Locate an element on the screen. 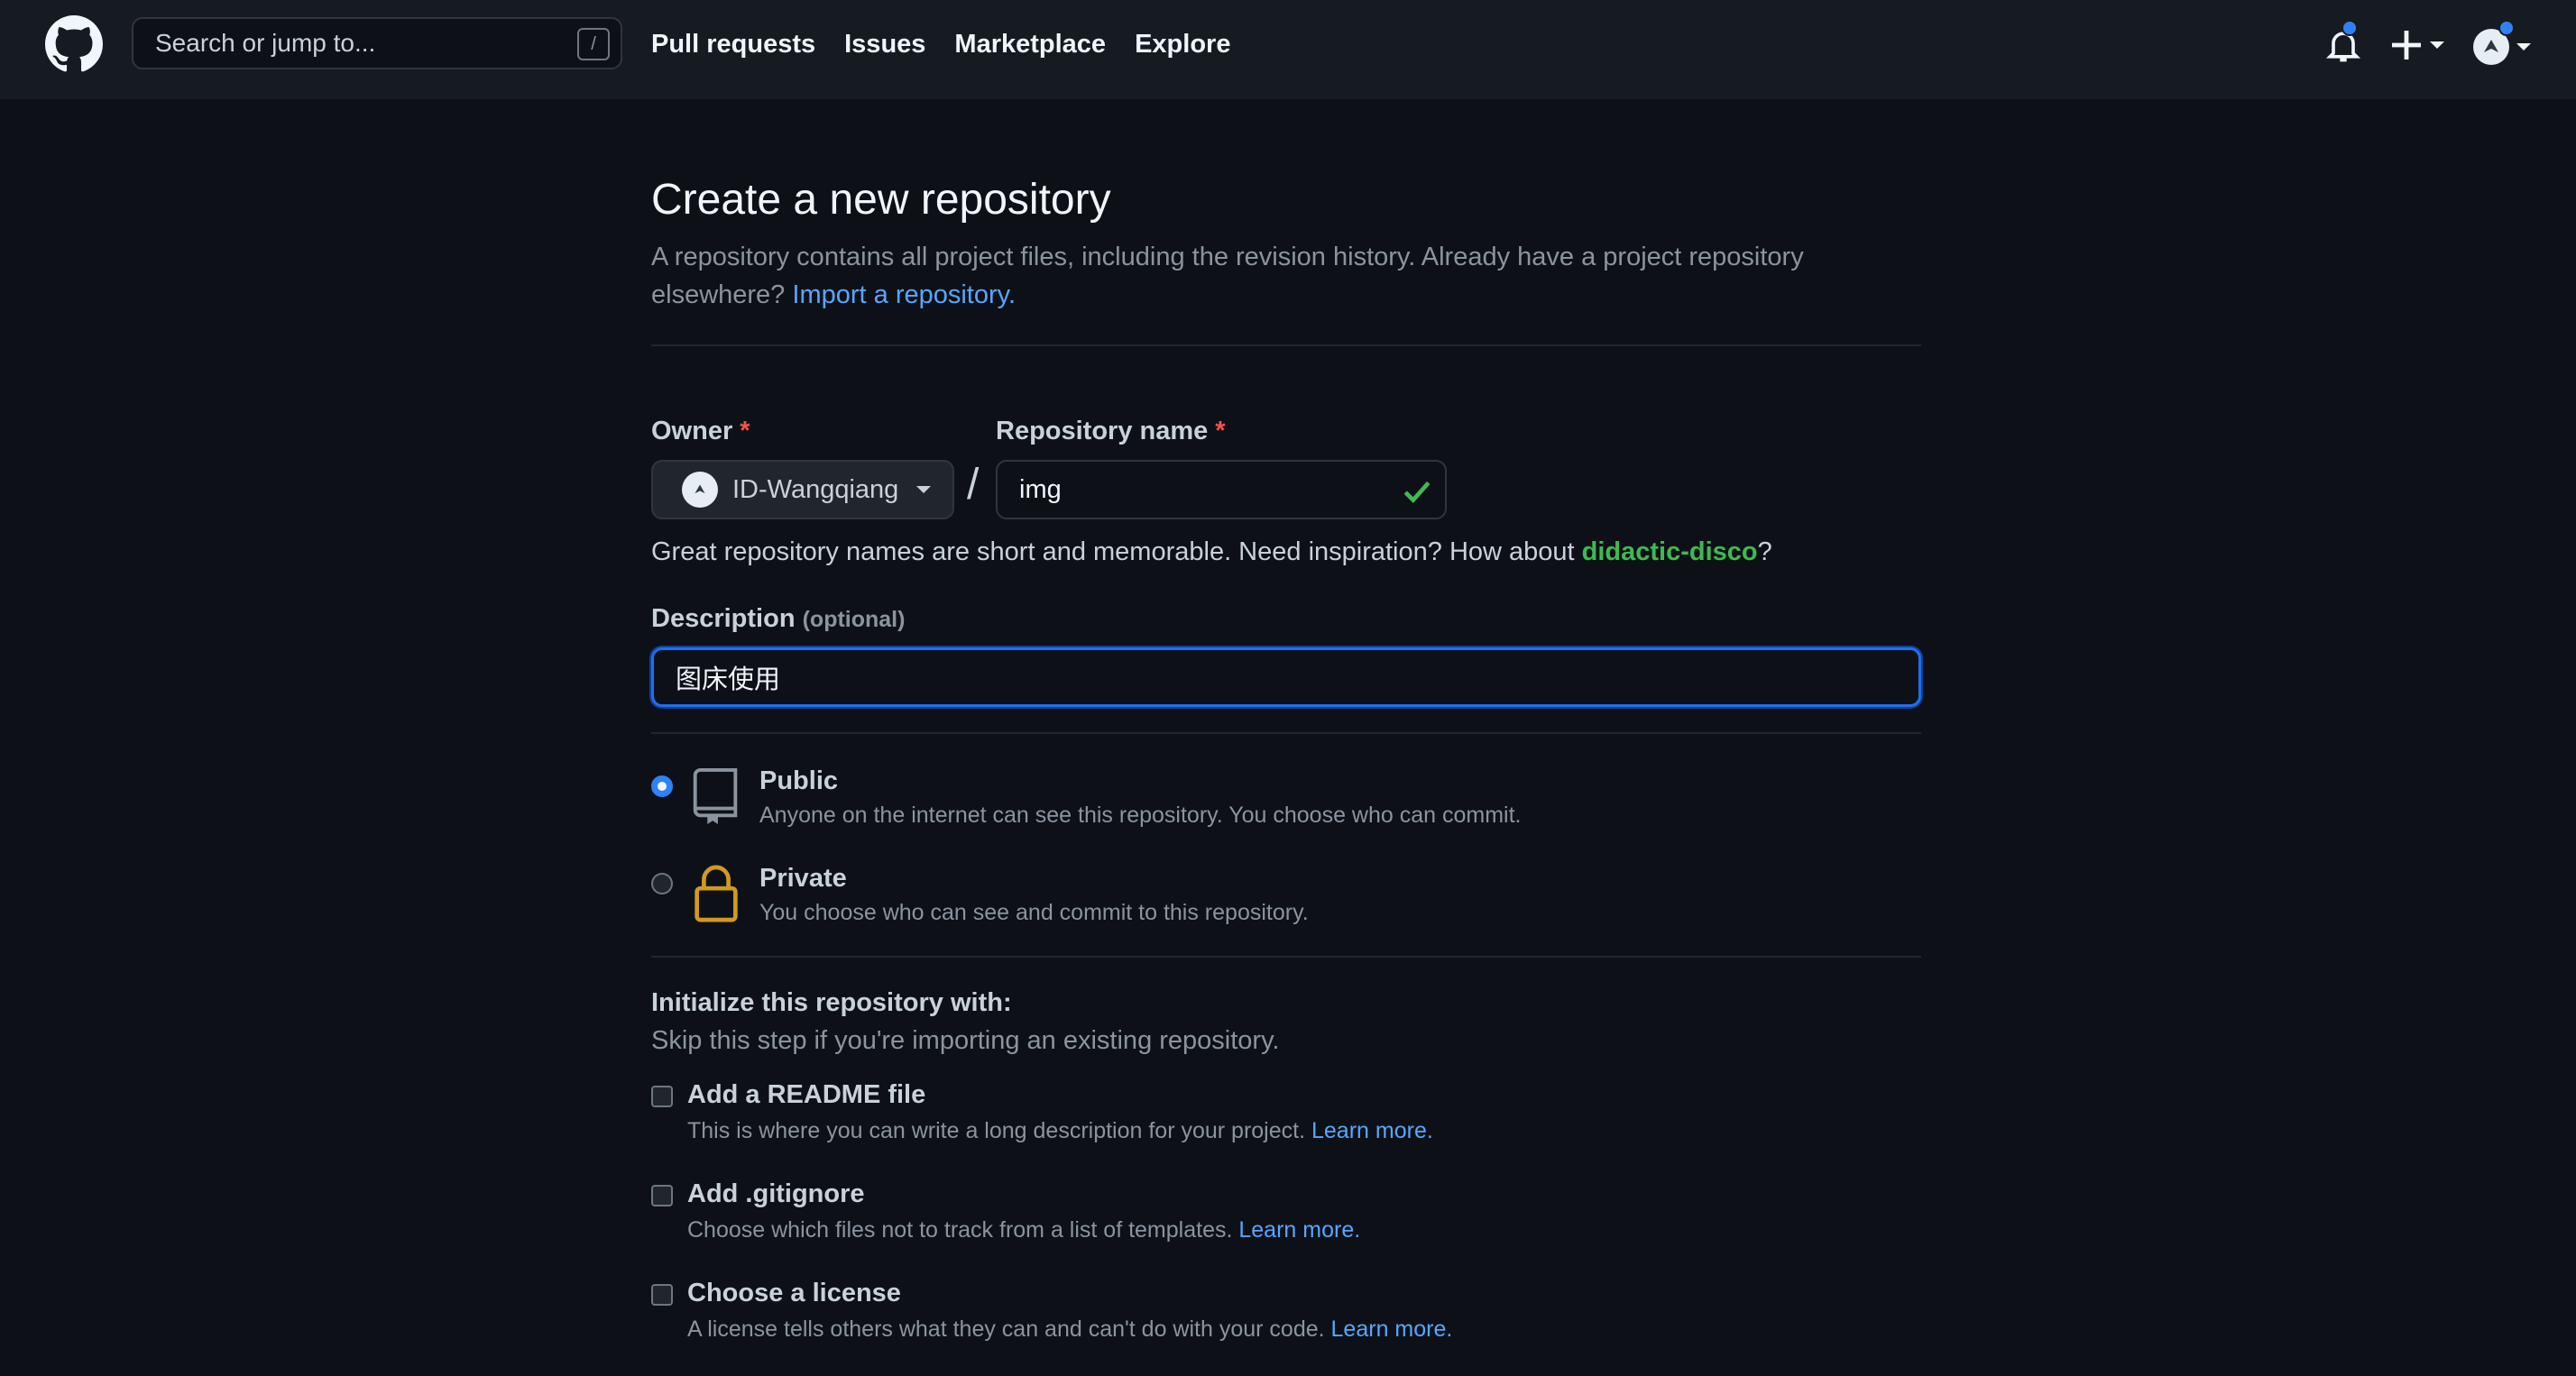 The height and width of the screenshot is (1376, 2576). gitignore-title: Add .gitignore is located at coordinates (776, 1193).